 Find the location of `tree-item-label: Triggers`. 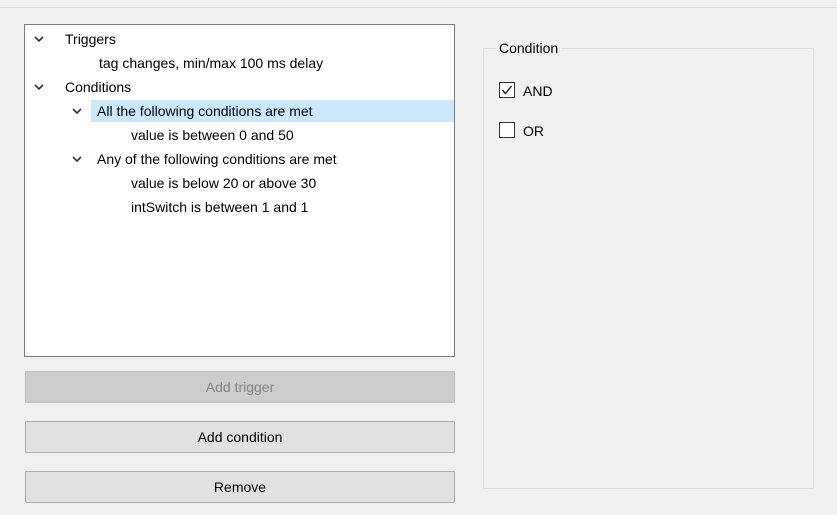

tree-item-label: Triggers is located at coordinates (90, 39).